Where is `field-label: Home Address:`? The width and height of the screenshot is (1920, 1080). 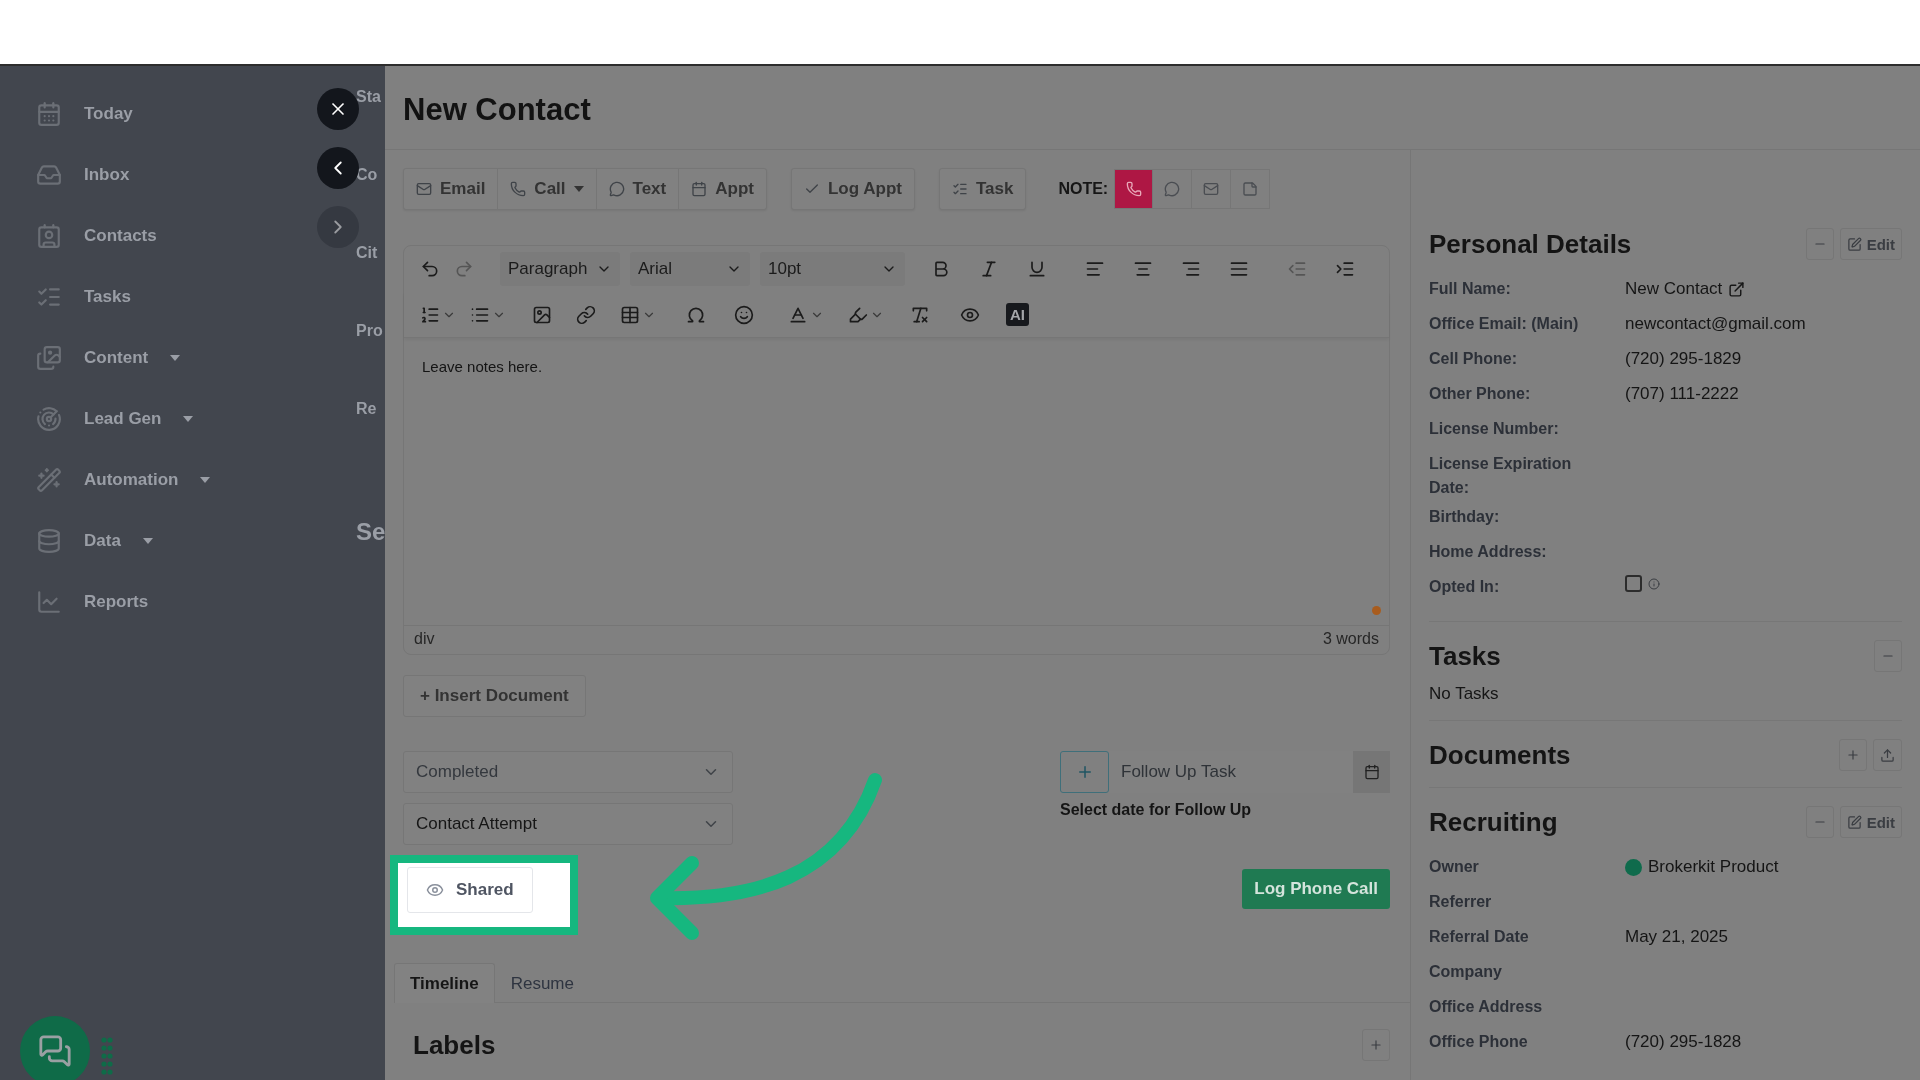
field-label: Home Address: is located at coordinates (1488, 552).